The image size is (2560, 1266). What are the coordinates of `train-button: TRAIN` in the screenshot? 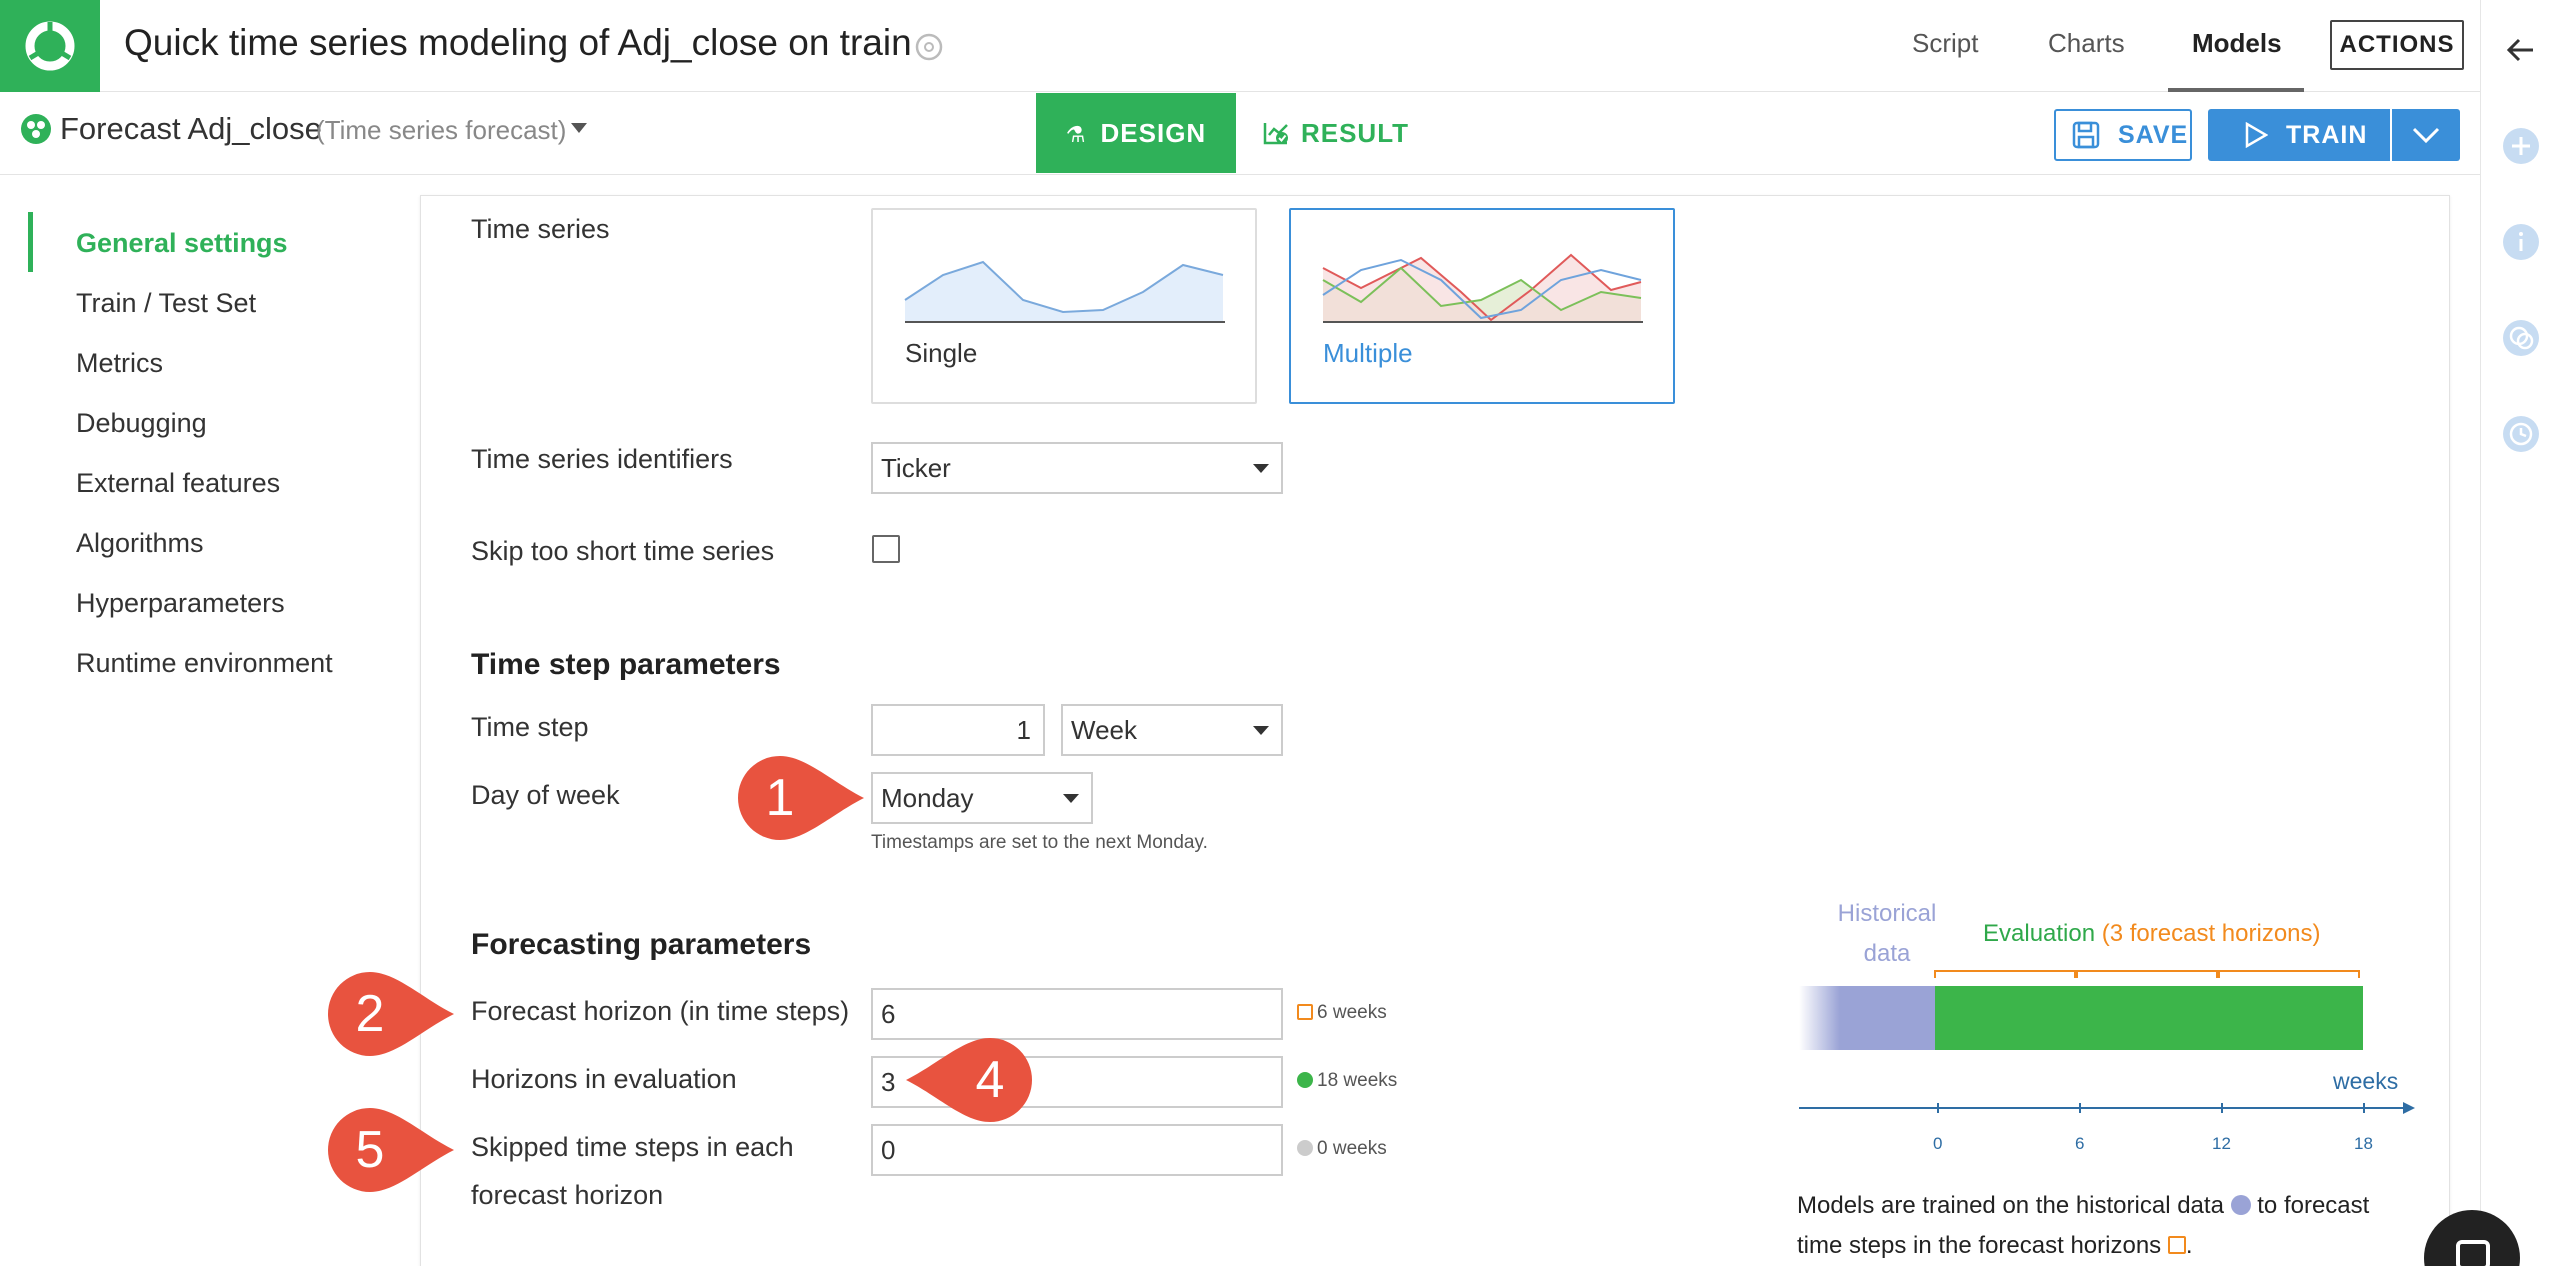 It's located at (2299, 135).